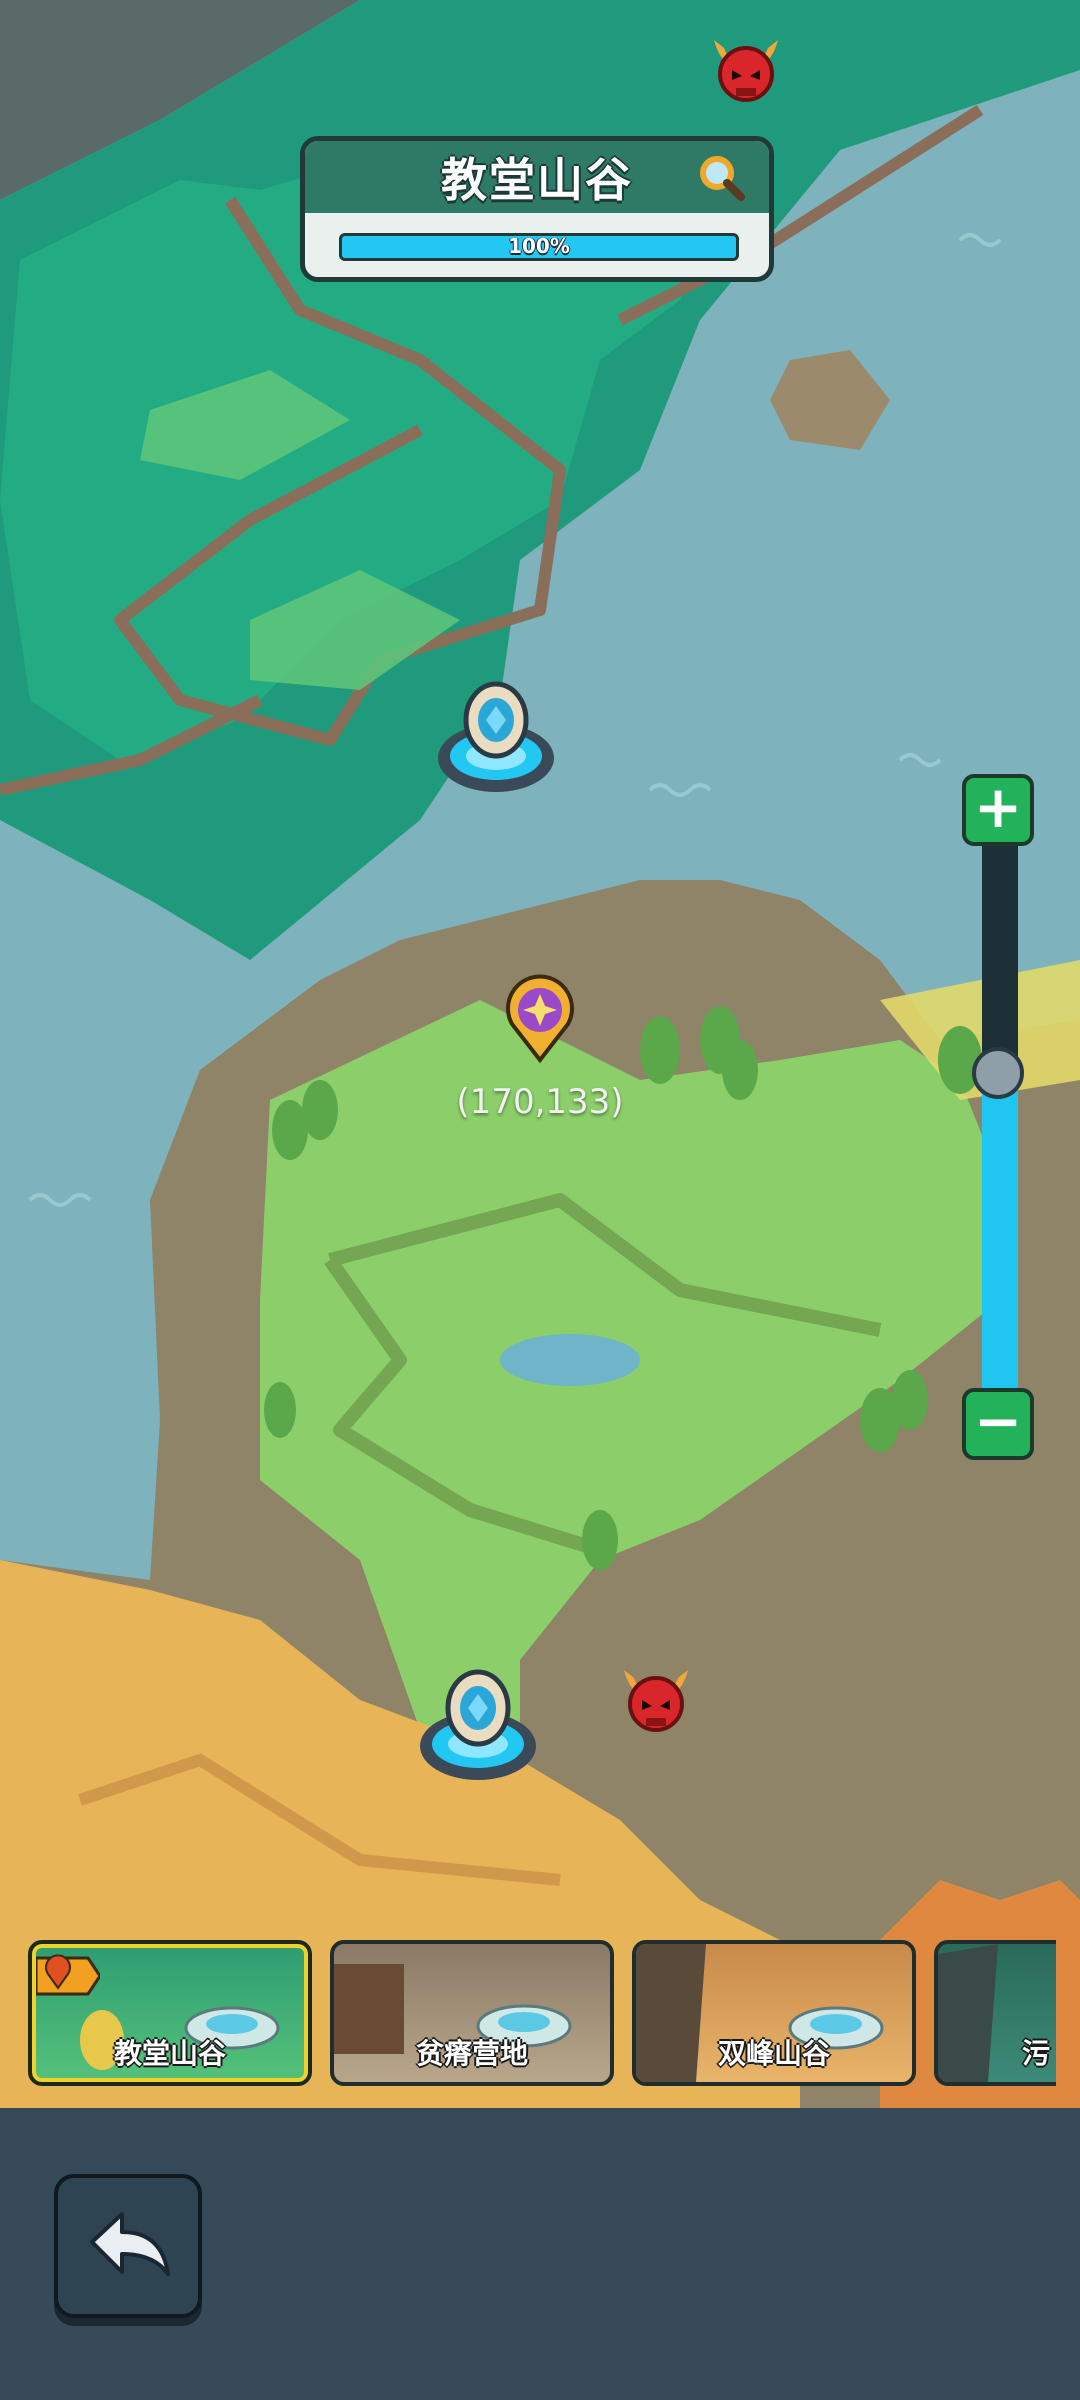  Describe the element at coordinates (472, 2013) in the screenshot. I see `region-card-barren-camp: 贫瘠营地` at that location.